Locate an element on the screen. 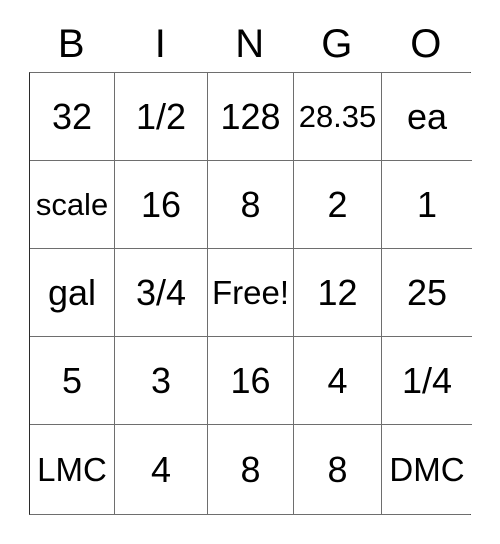 This screenshot has width=500, height=544. bingo-cell-b1: 32 is located at coordinates (72, 117).